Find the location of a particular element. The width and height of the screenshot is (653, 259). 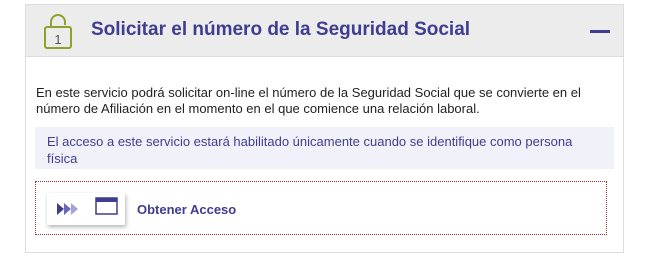

lock-number: 1 is located at coordinates (57, 39).